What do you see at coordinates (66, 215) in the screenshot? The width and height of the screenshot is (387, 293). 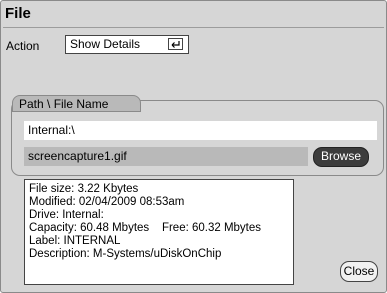 I see `drive-text: Drive: Internal:` at bounding box center [66, 215].